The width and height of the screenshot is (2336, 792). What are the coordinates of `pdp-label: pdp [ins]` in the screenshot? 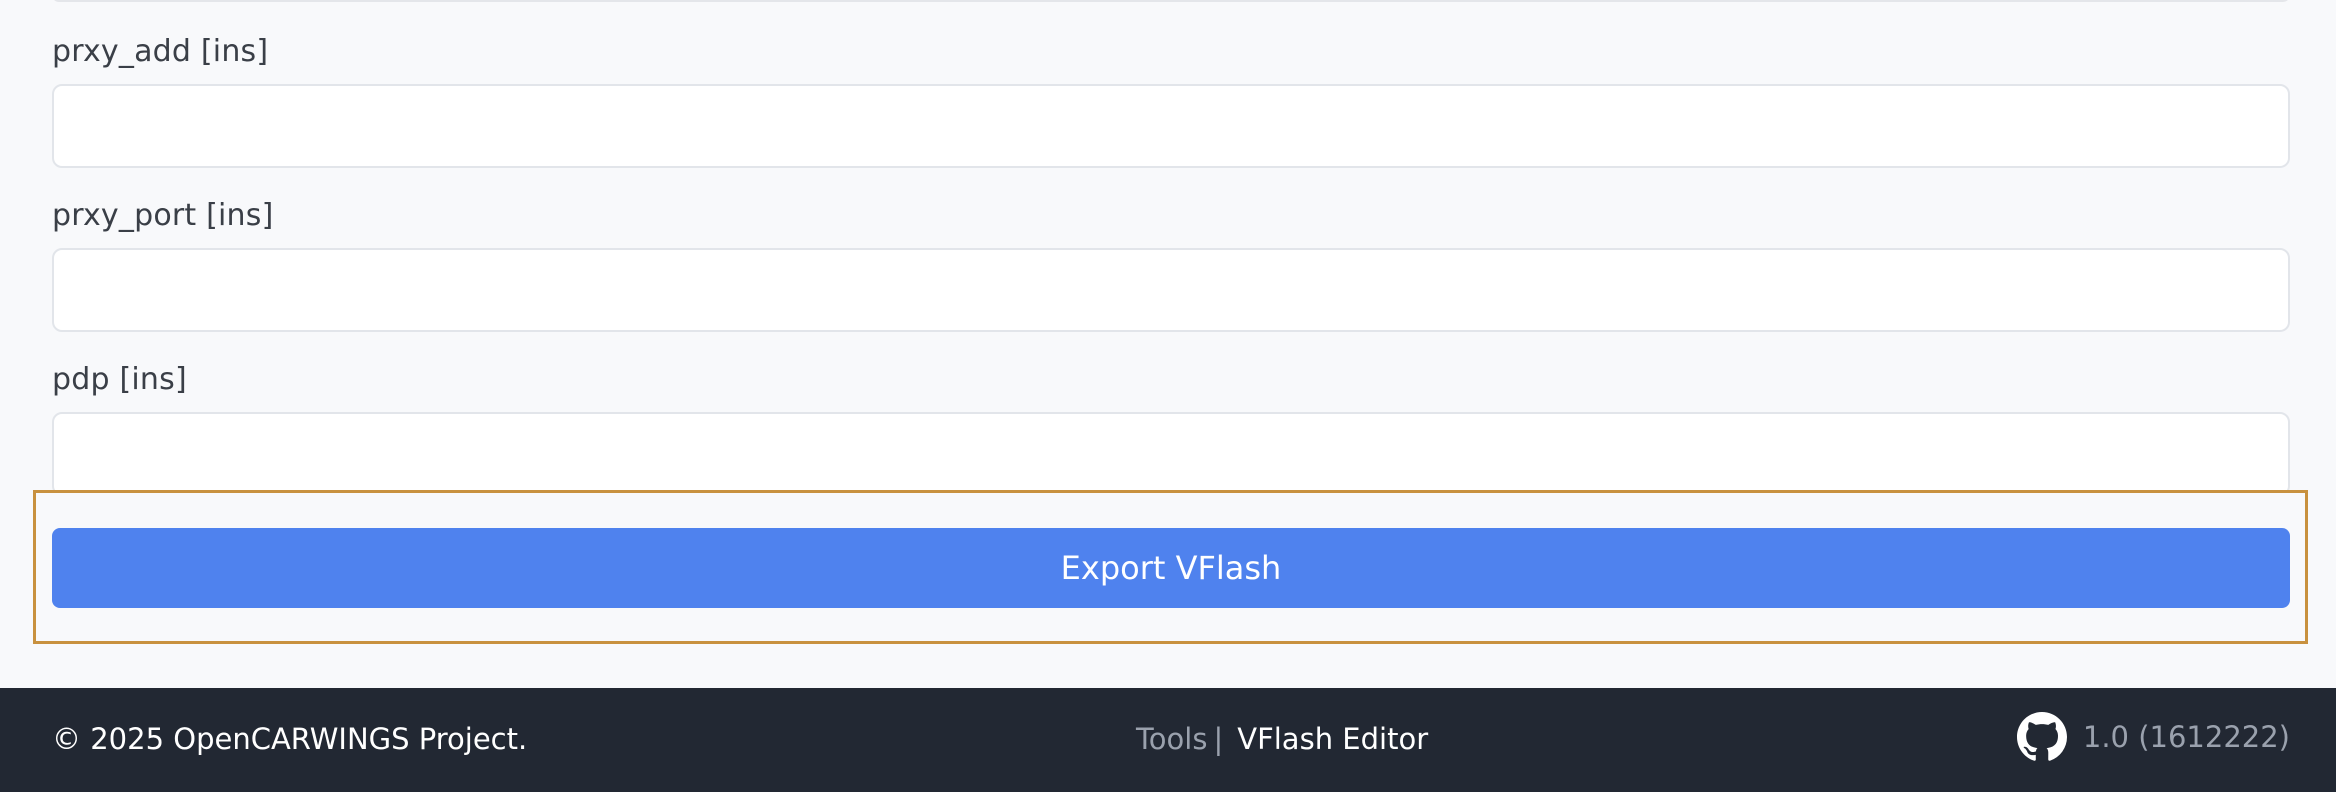 It's located at (119, 379).